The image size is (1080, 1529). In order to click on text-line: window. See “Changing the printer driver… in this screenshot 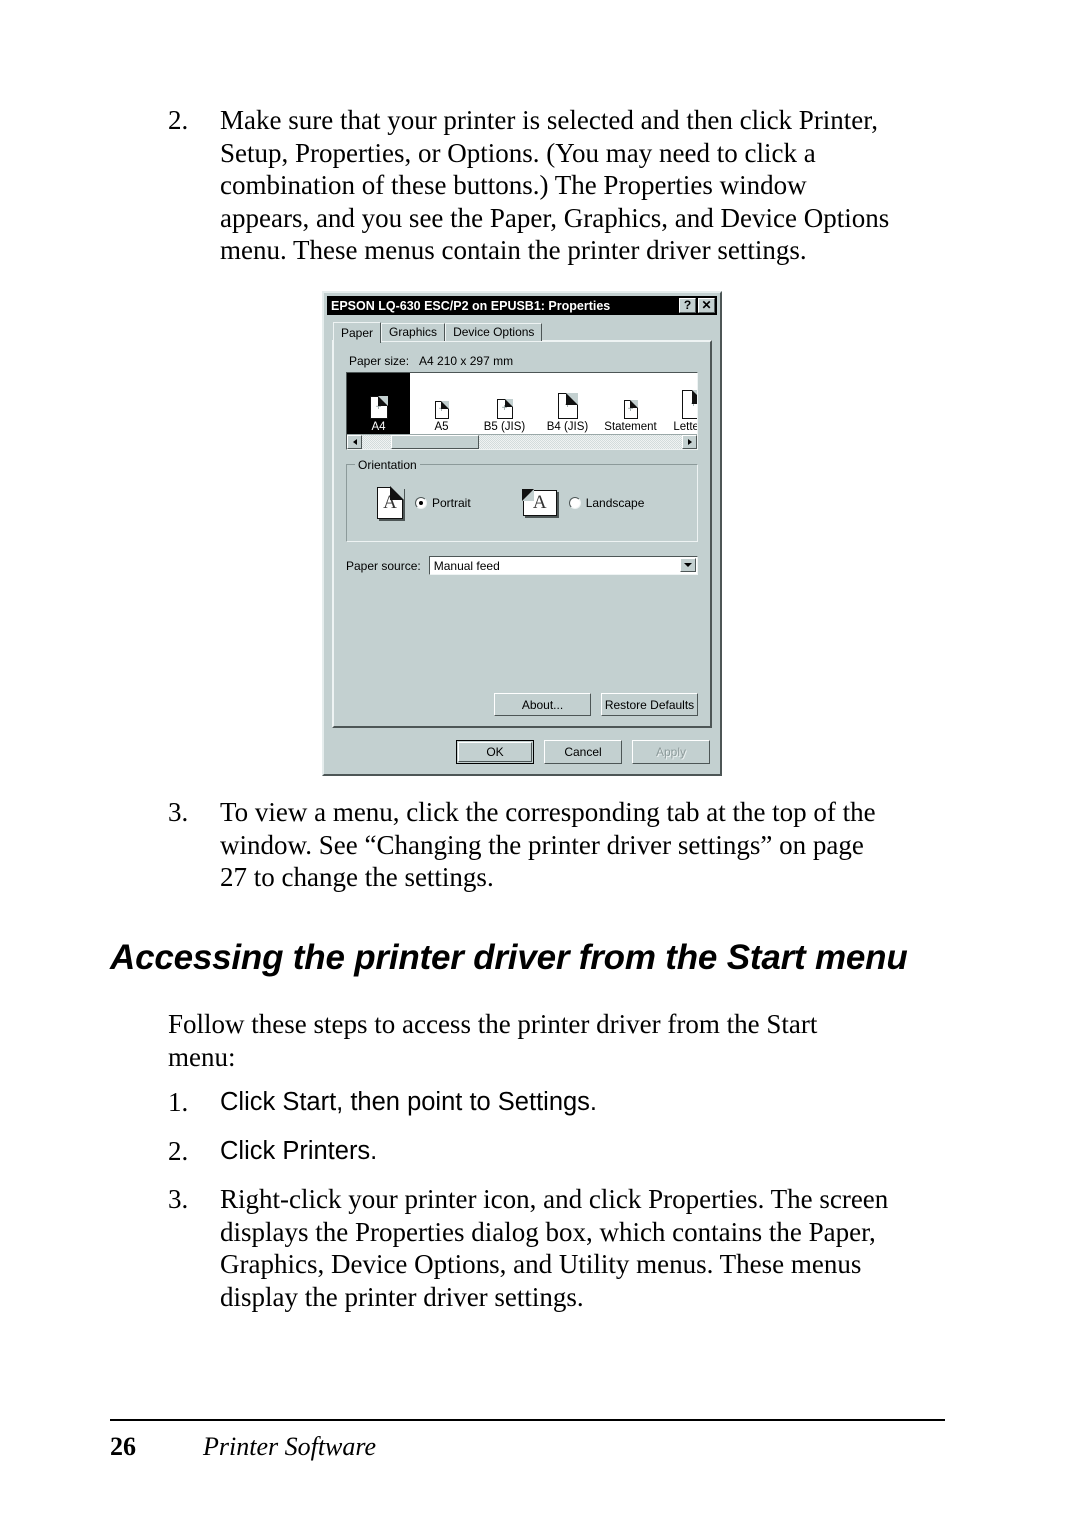, I will do `click(542, 844)`.